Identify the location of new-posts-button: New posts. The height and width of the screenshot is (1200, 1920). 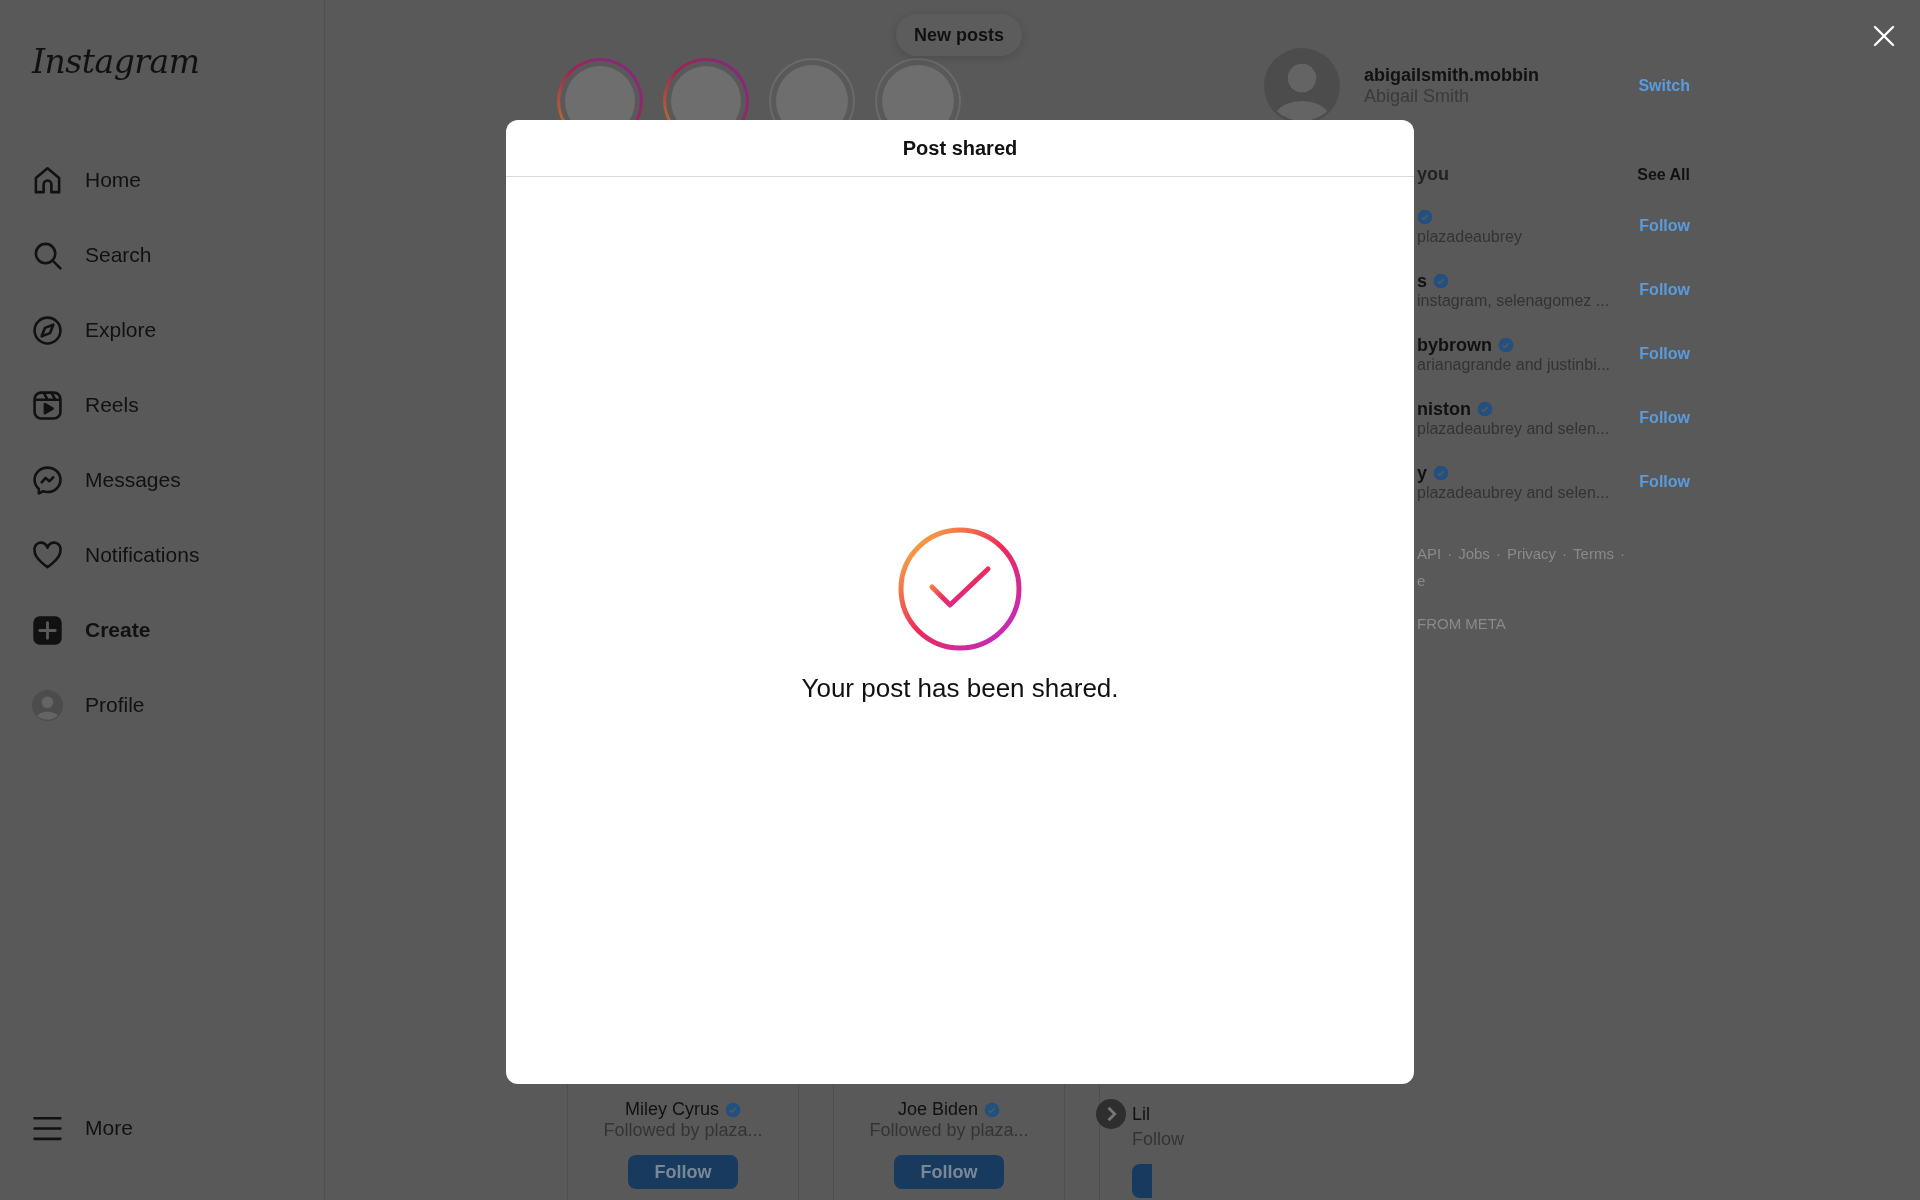
(959, 35).